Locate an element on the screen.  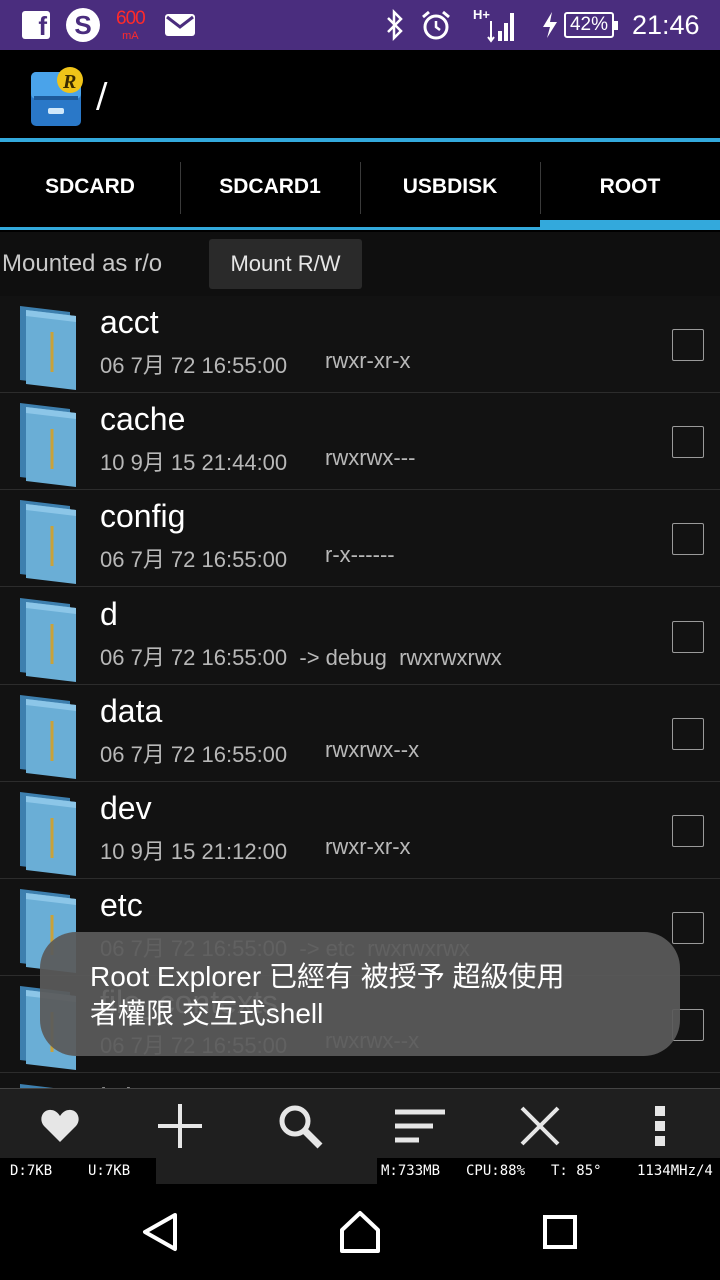
upload-stat: U:7KB is located at coordinates (109, 1171).